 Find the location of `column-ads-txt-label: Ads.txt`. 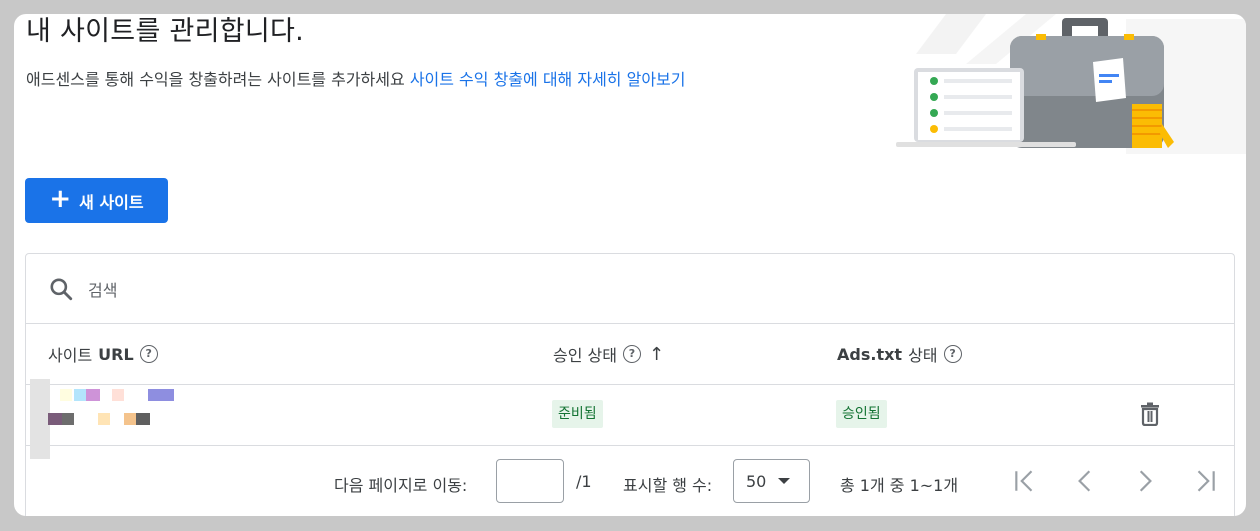

column-ads-txt-label: Ads.txt is located at coordinates (870, 354).